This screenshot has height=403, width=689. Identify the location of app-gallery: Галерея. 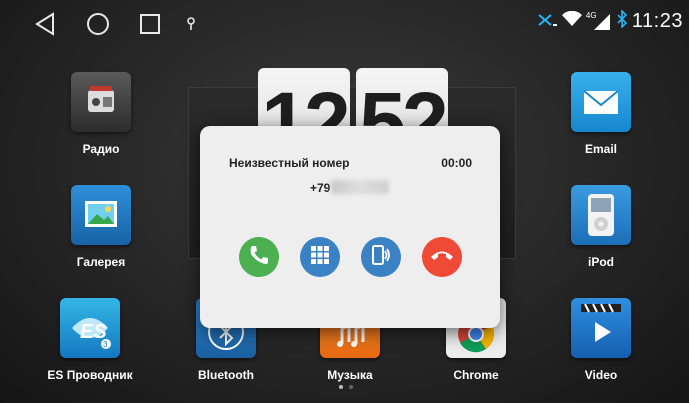
(101, 227).